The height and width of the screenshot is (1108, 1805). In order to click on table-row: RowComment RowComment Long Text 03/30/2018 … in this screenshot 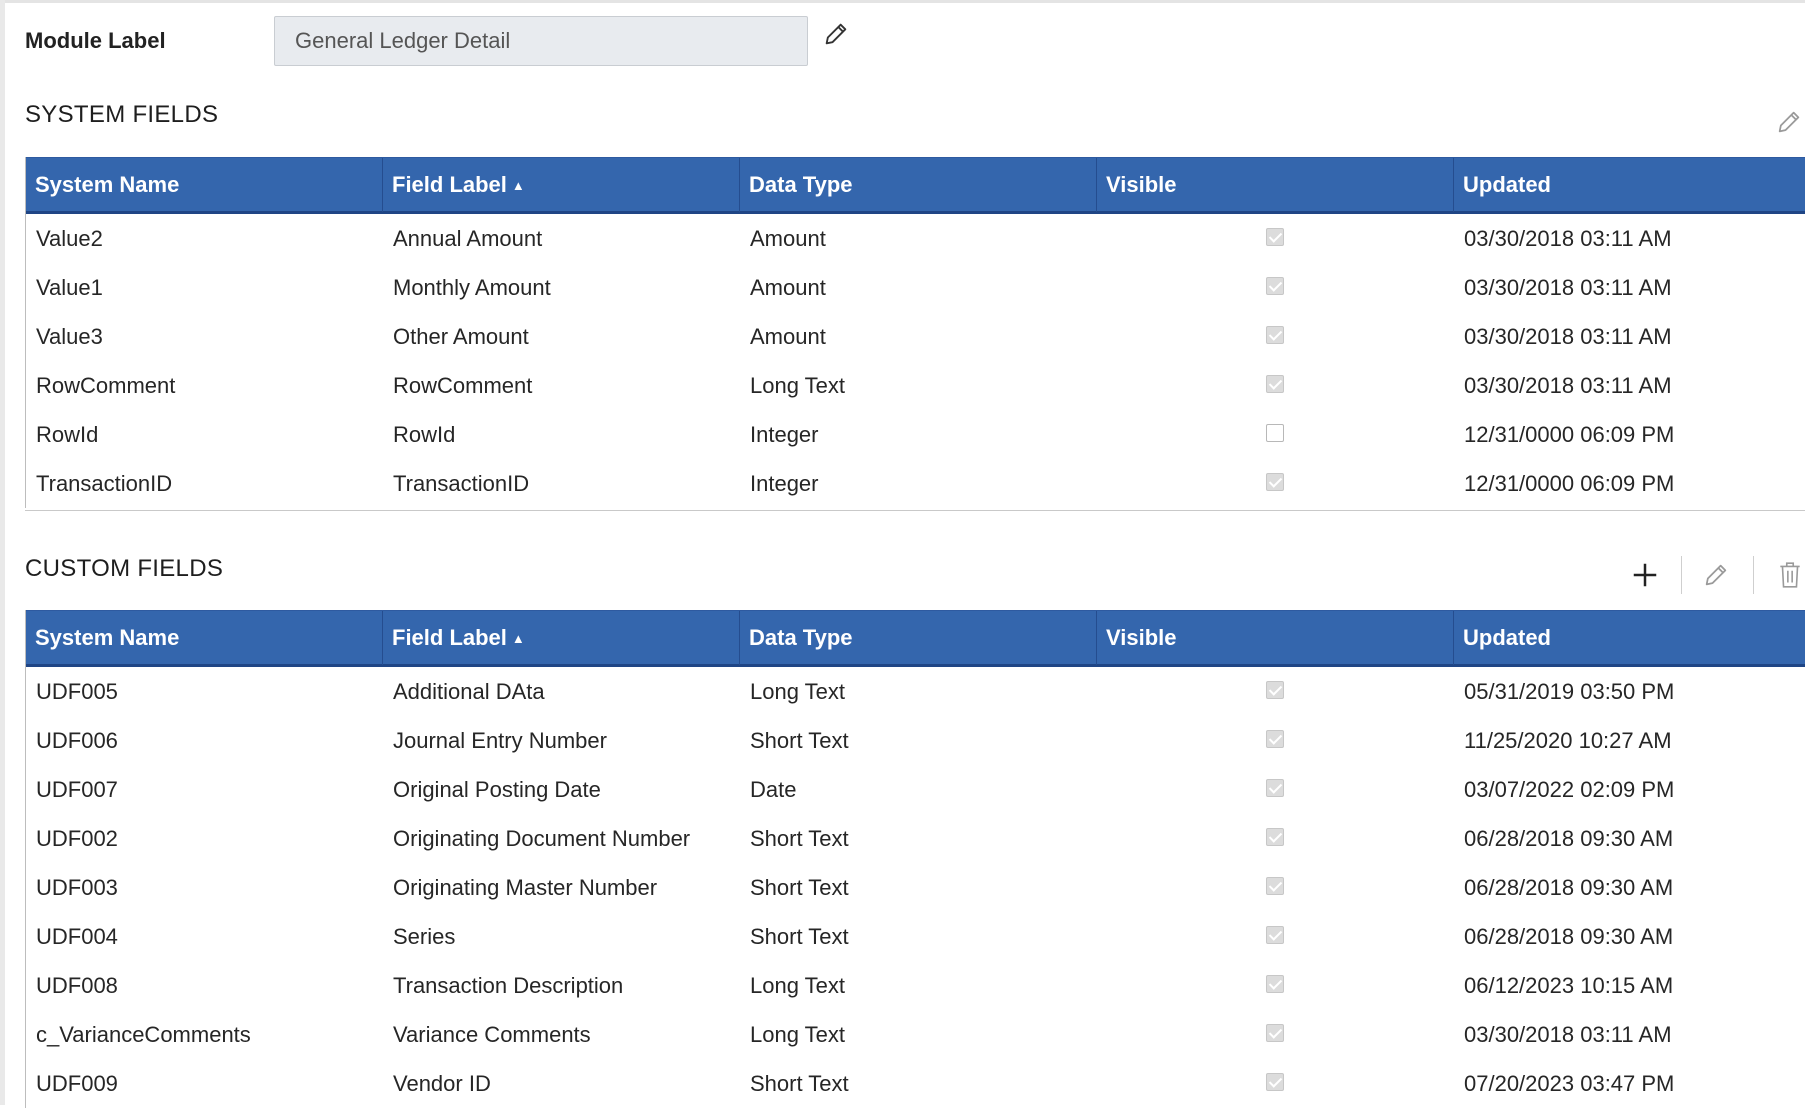, I will do `click(915, 385)`.